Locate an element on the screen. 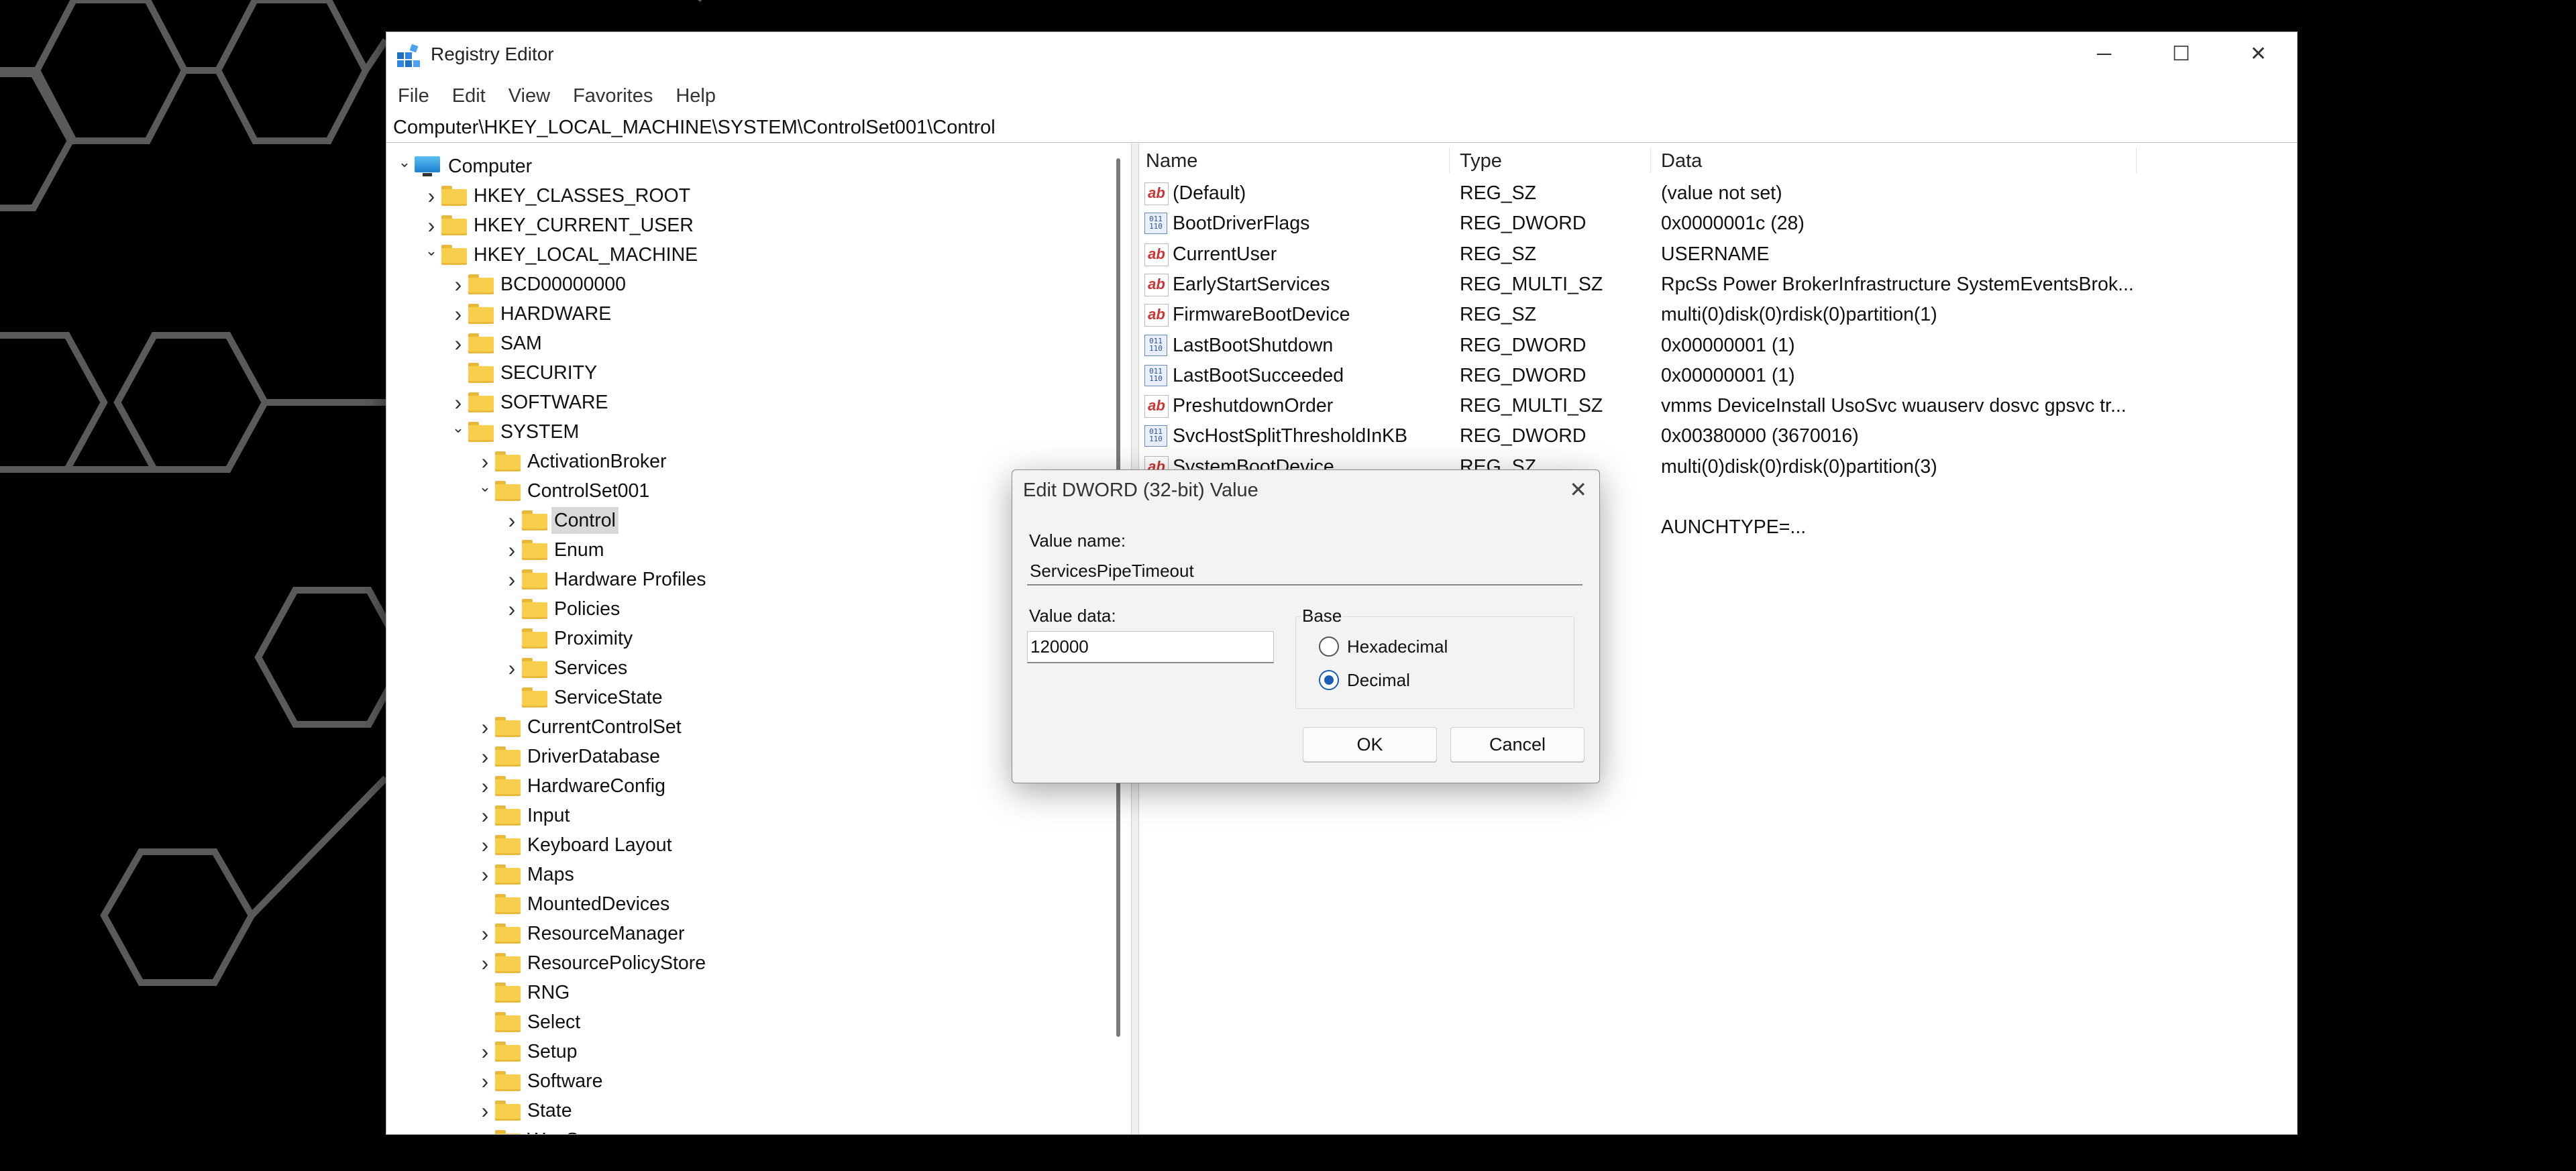  tree-item-sam: › SAM is located at coordinates (496, 343).